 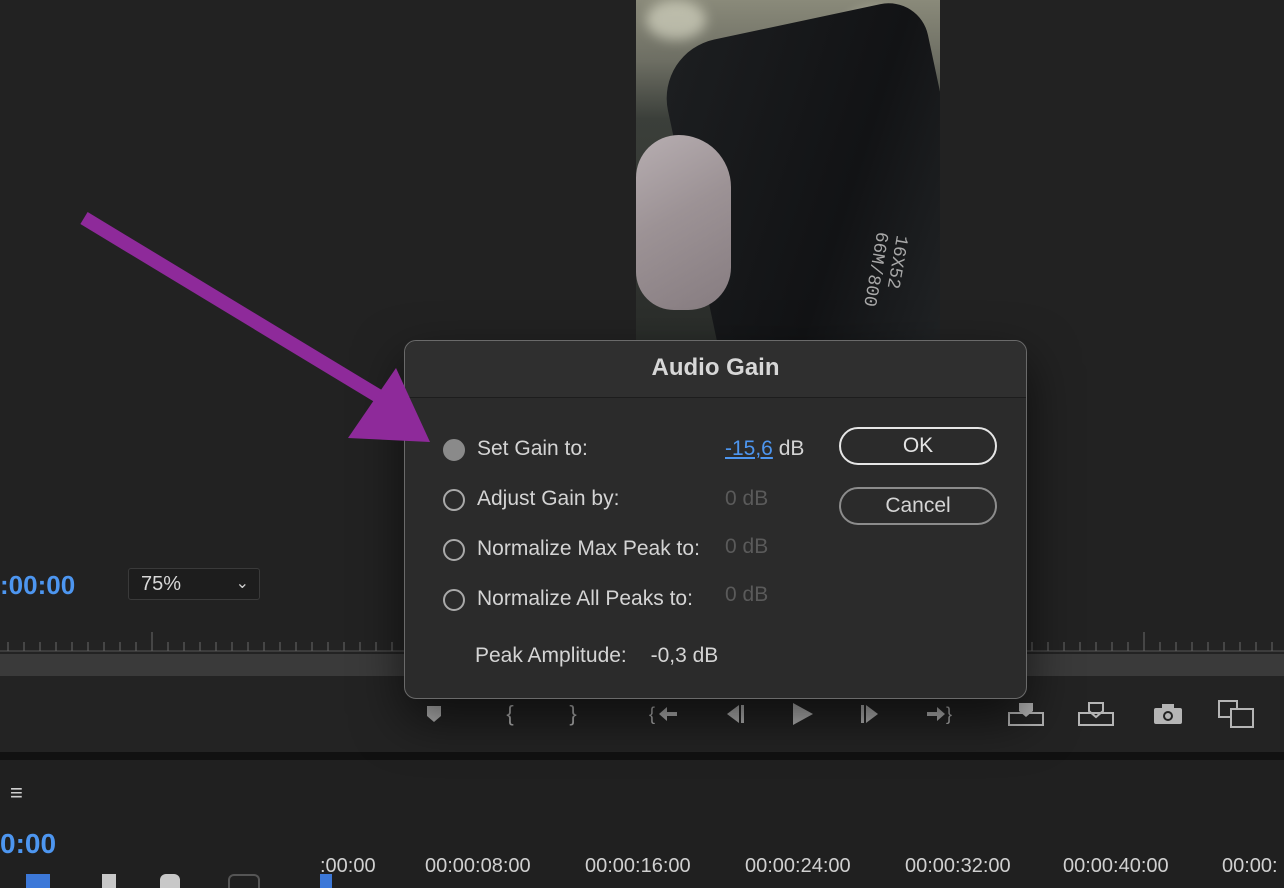 What do you see at coordinates (170, 881) in the screenshot?
I see `wrench-icon` at bounding box center [170, 881].